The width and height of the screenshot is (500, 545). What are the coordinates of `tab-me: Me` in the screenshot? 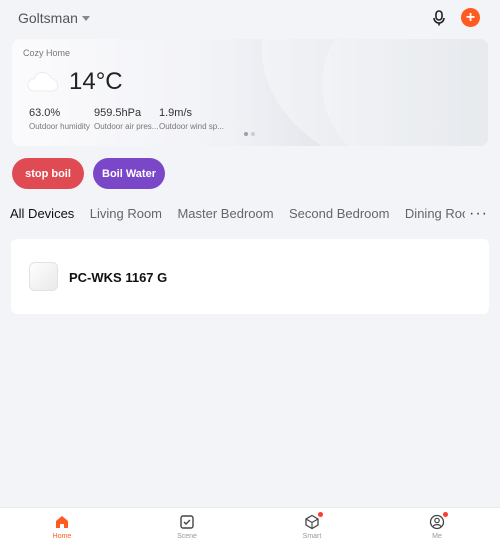 It's located at (437, 526).